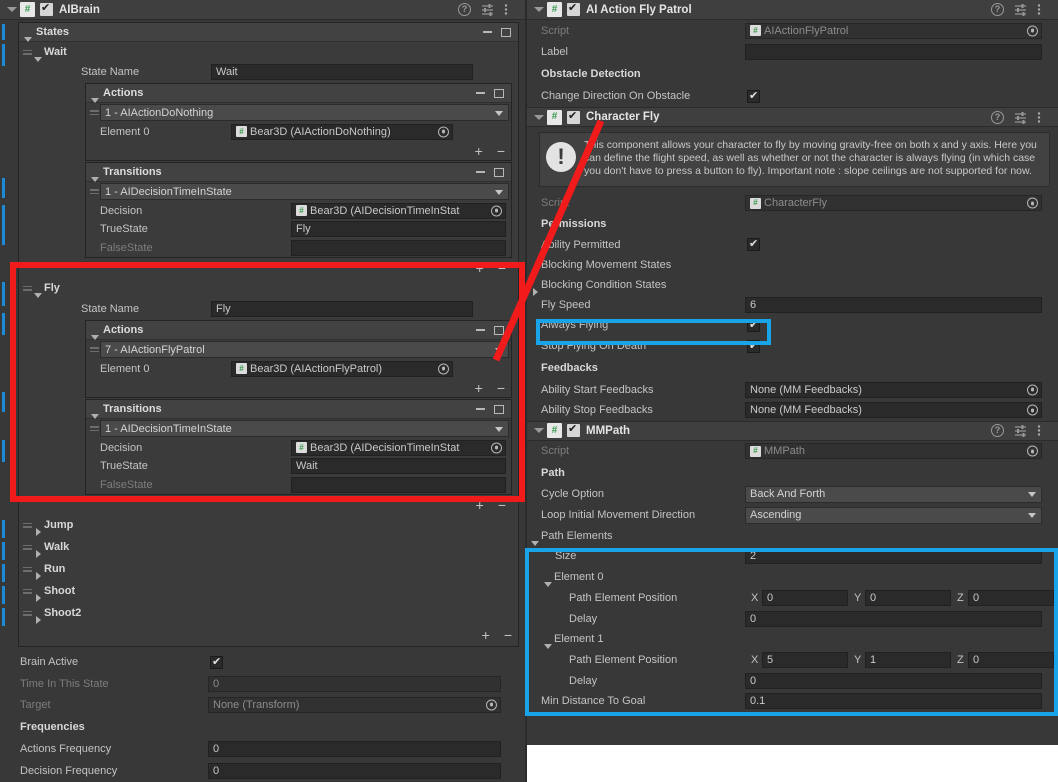  I want to click on state-header-run: Run, so click(268, 569).